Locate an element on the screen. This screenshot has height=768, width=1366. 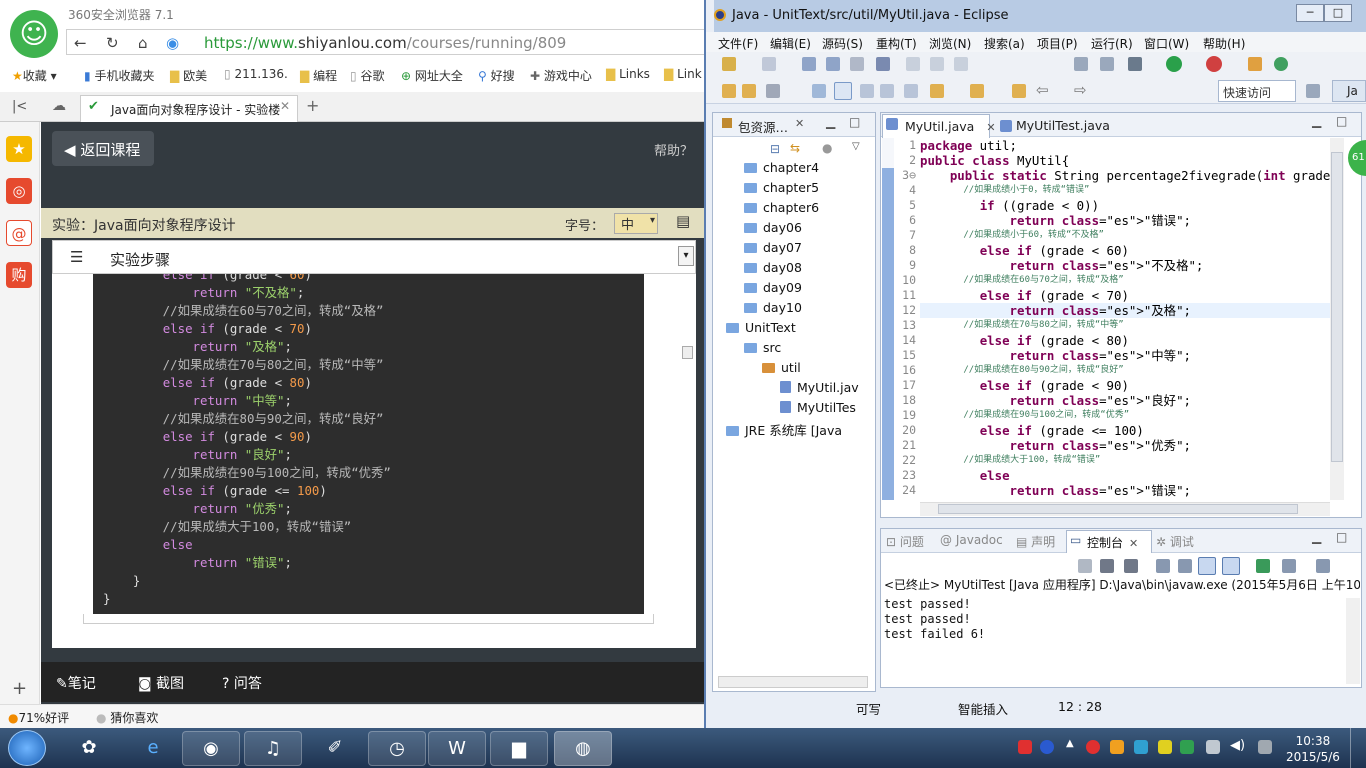
link-editor-icon: ⇆ is located at coordinates (795, 148).